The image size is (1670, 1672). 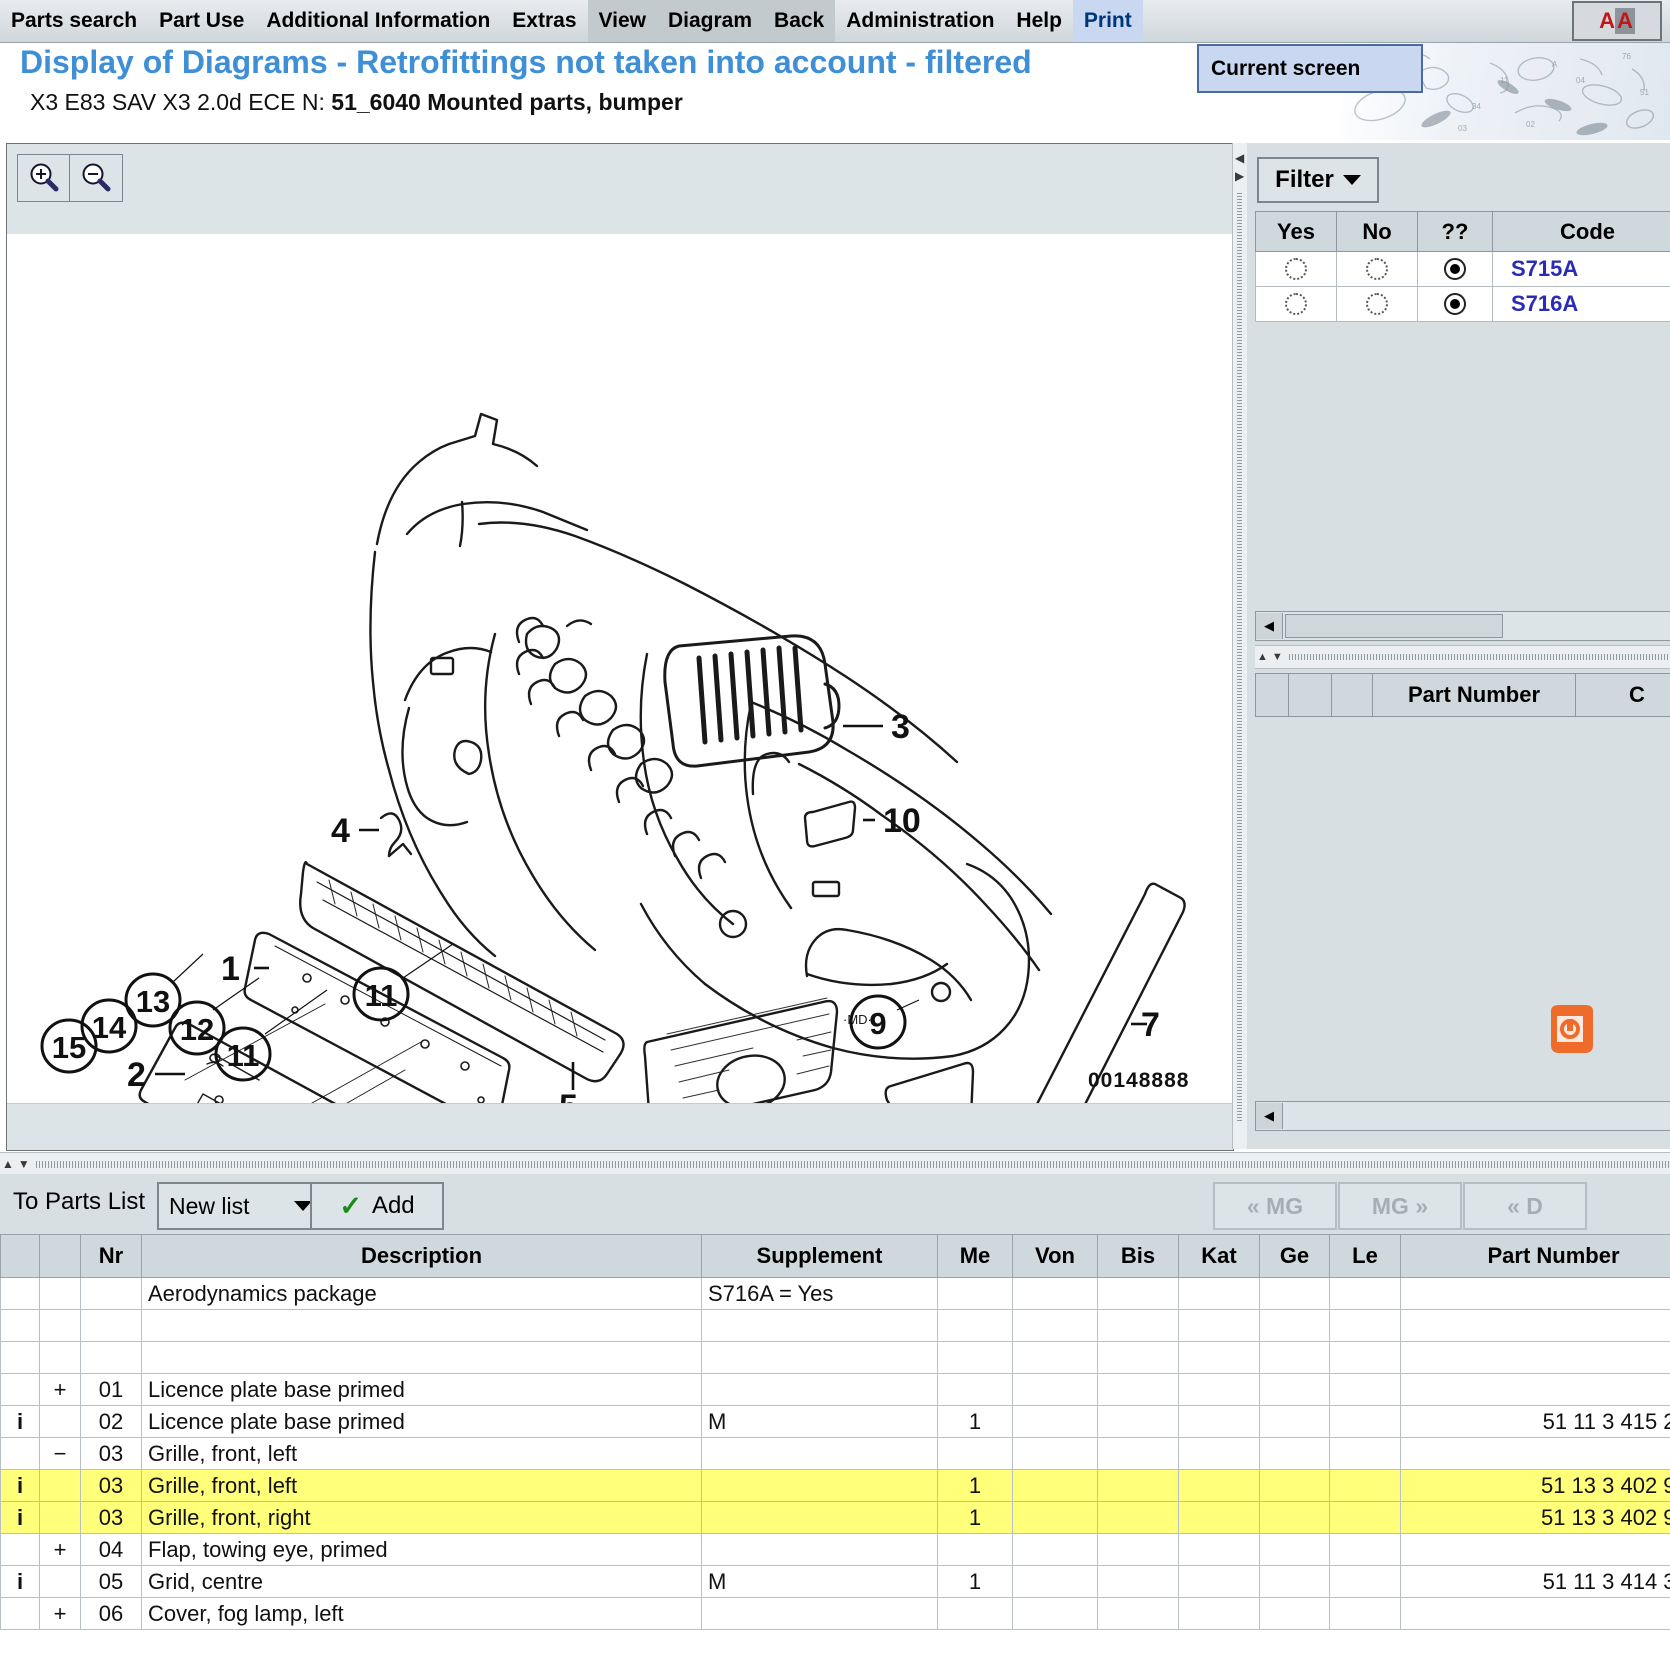 What do you see at coordinates (1622, 695) in the screenshot?
I see `pn-col-c: C` at bounding box center [1622, 695].